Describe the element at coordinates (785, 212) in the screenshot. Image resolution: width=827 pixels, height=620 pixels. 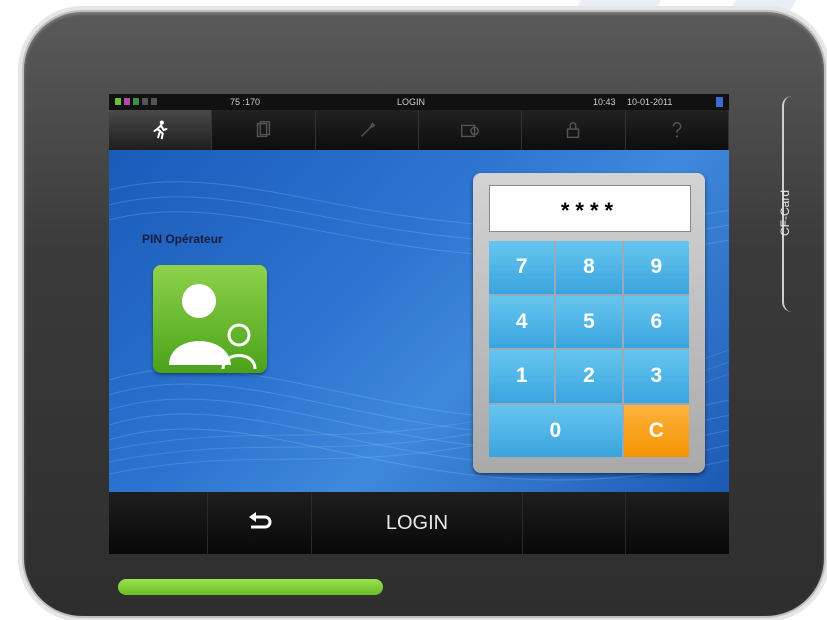
I see `cf-card-label: CF-Card` at that location.